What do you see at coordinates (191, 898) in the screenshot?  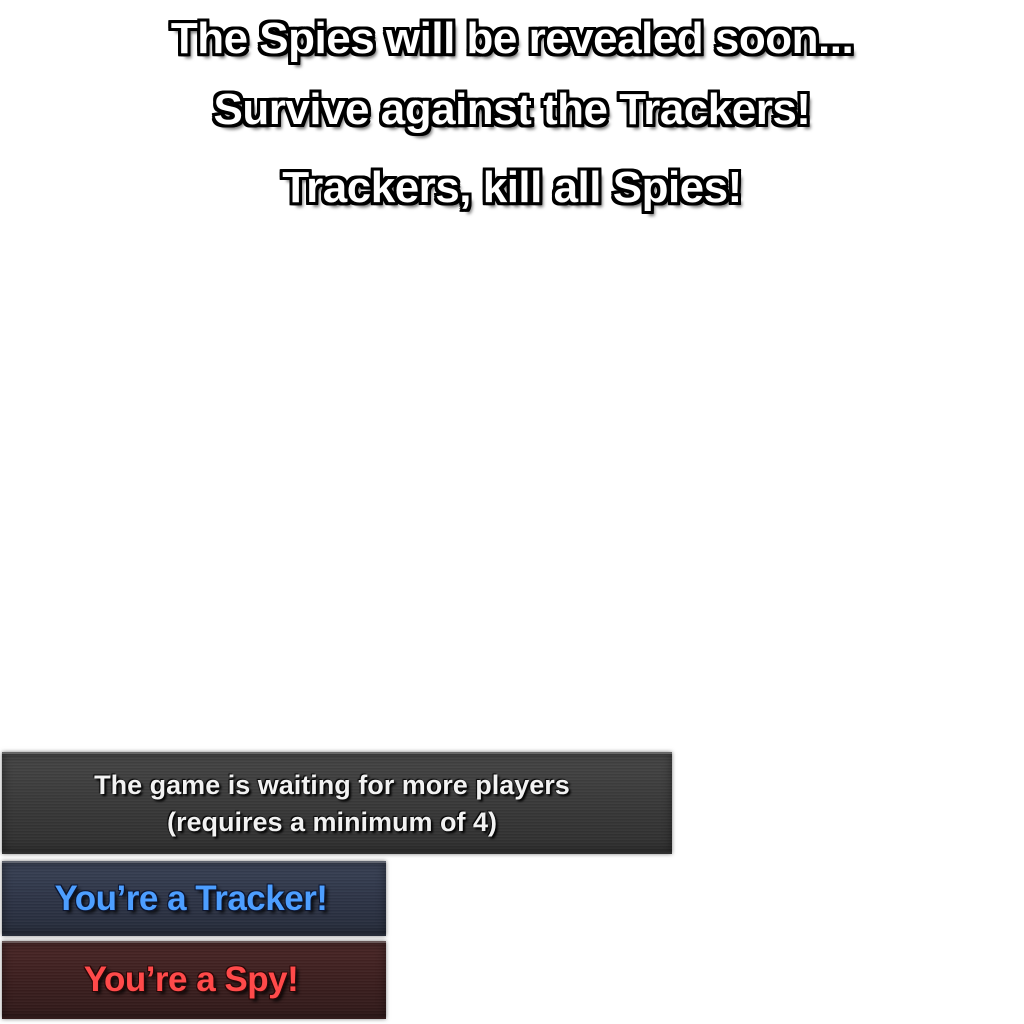 I see `tracker-role-text: You’re a Tracker!` at bounding box center [191, 898].